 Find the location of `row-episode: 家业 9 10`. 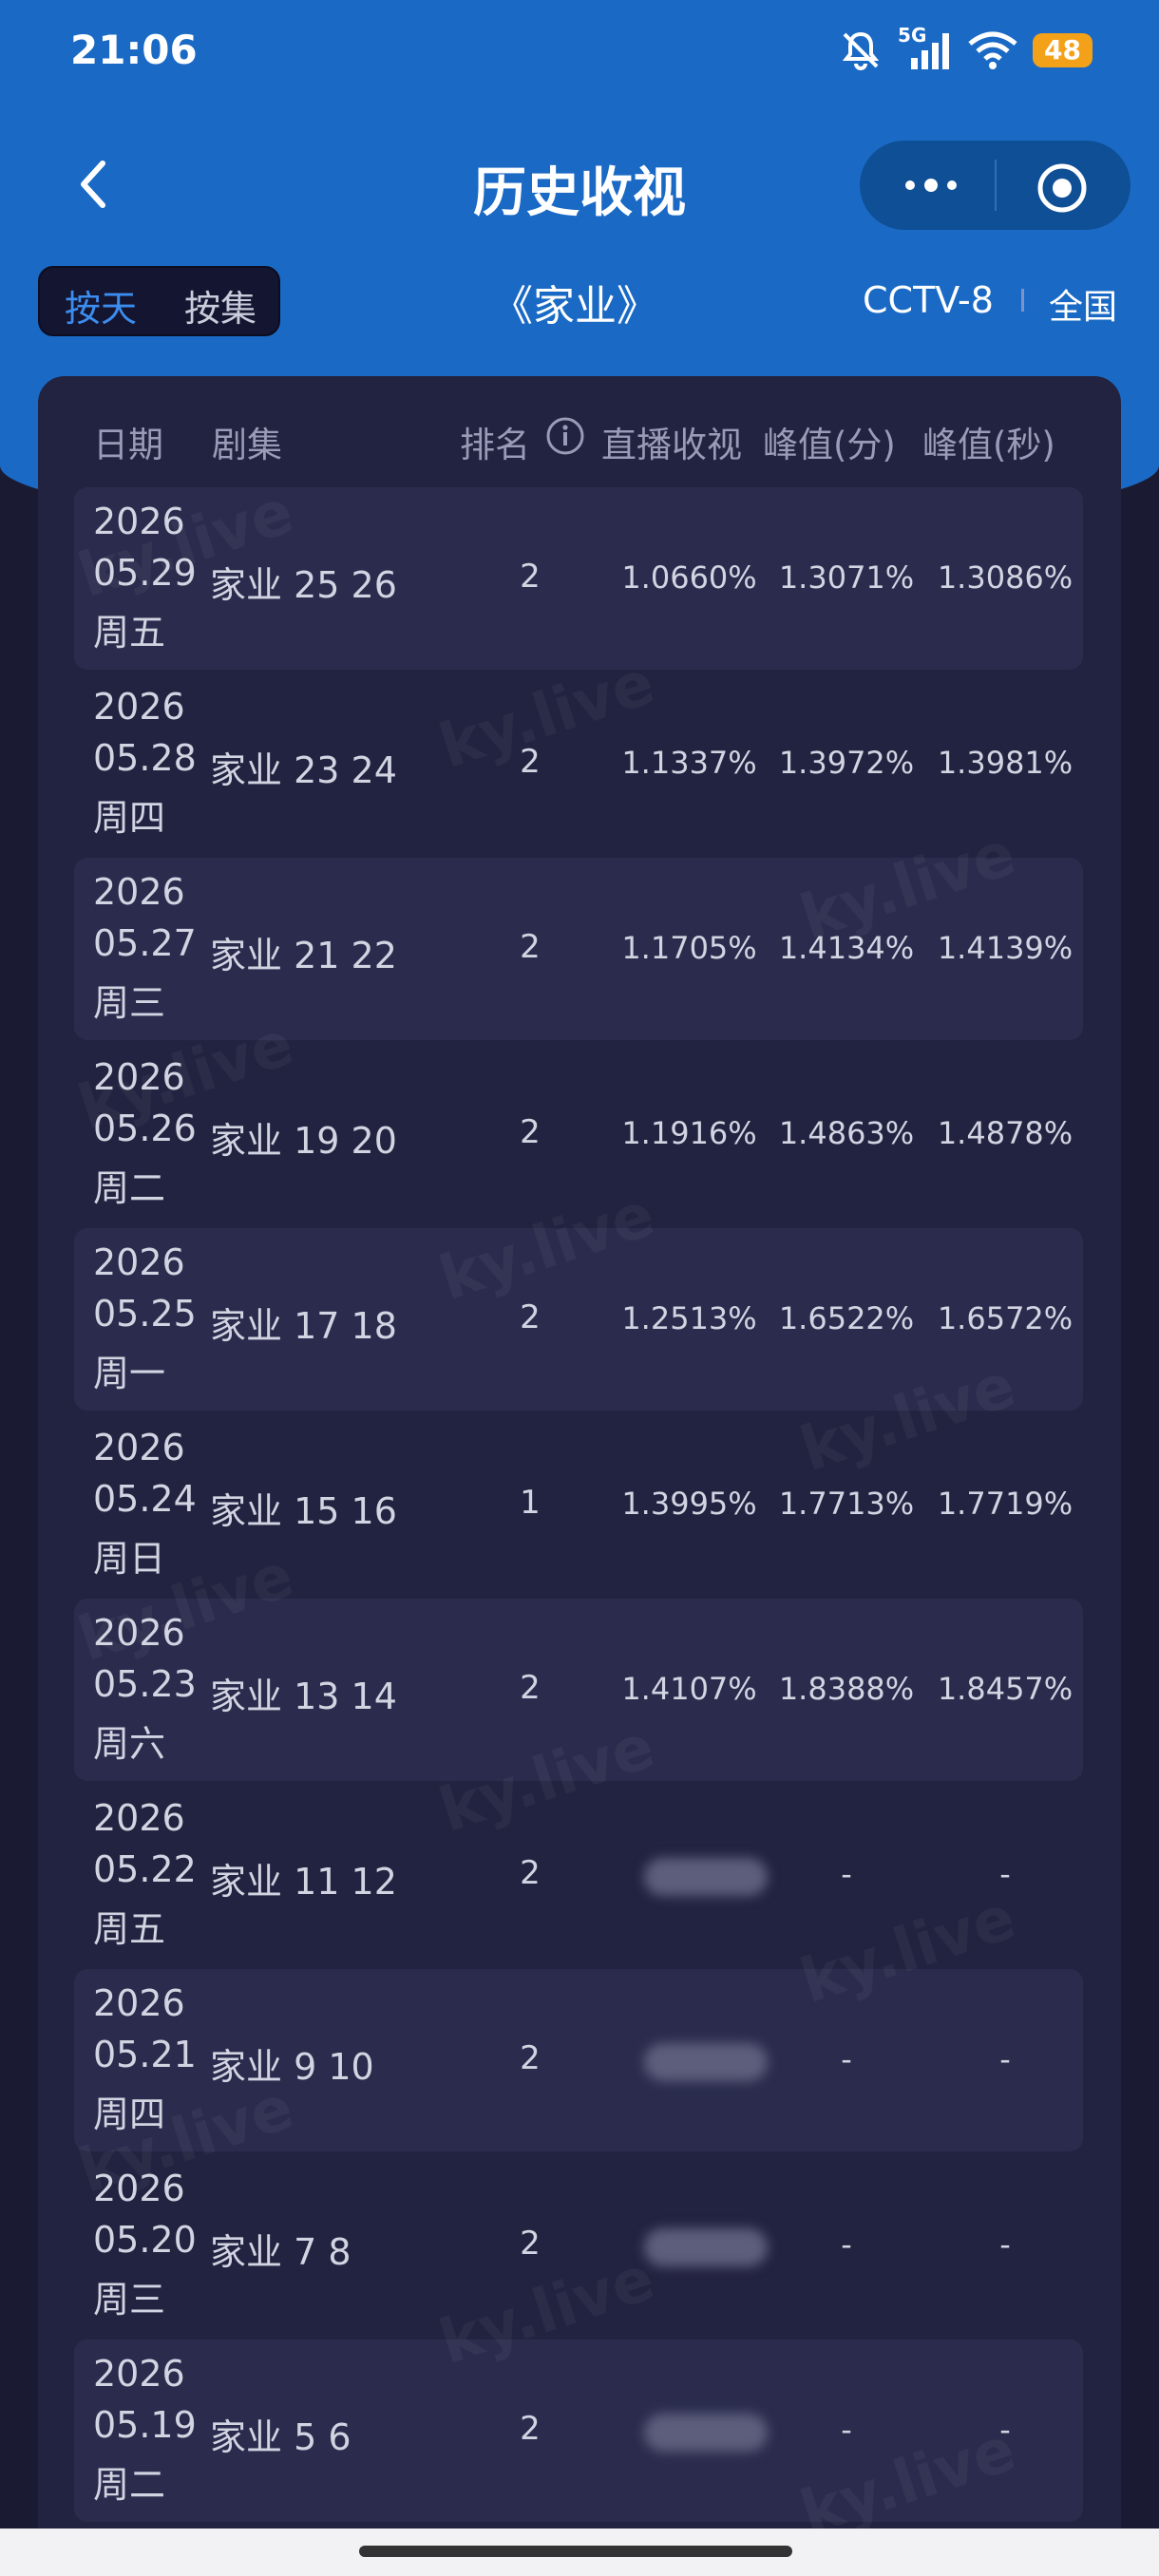

row-episode: 家业 9 10 is located at coordinates (292, 2067).